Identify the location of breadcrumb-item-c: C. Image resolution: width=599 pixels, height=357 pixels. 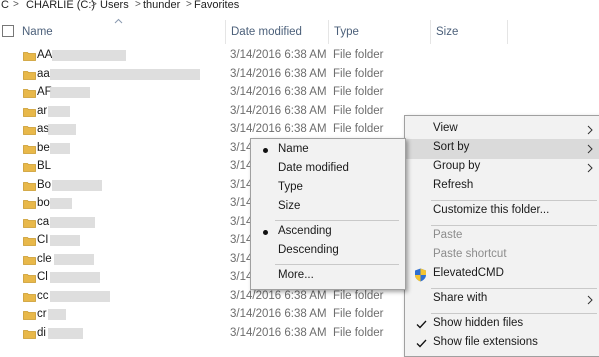
(5, 5).